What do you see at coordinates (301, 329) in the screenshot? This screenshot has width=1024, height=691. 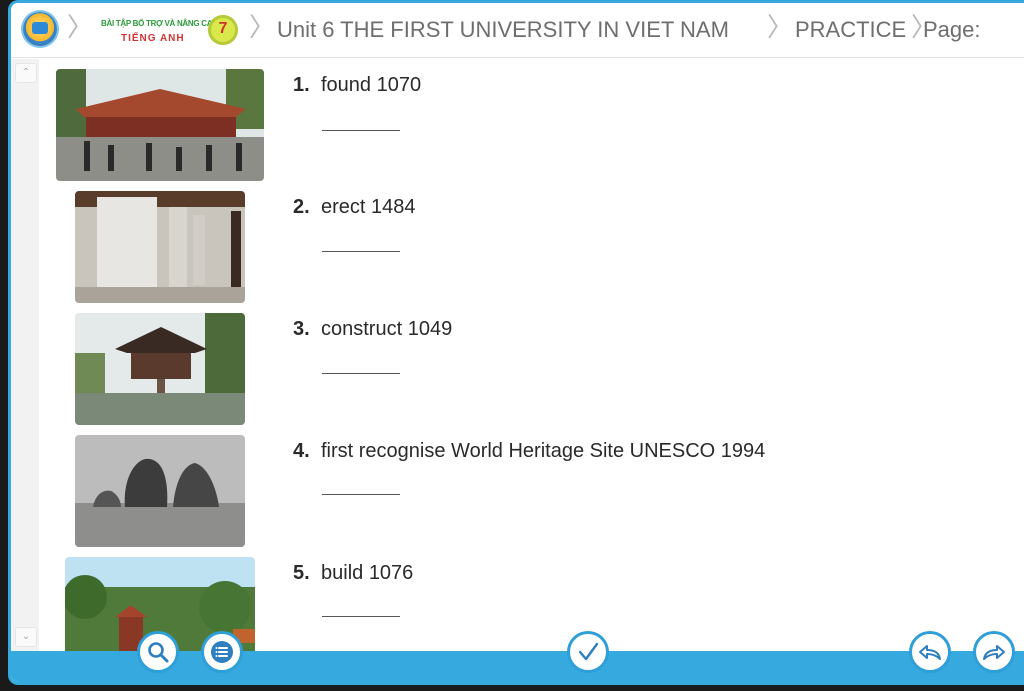 I see `question-number: 3.` at bounding box center [301, 329].